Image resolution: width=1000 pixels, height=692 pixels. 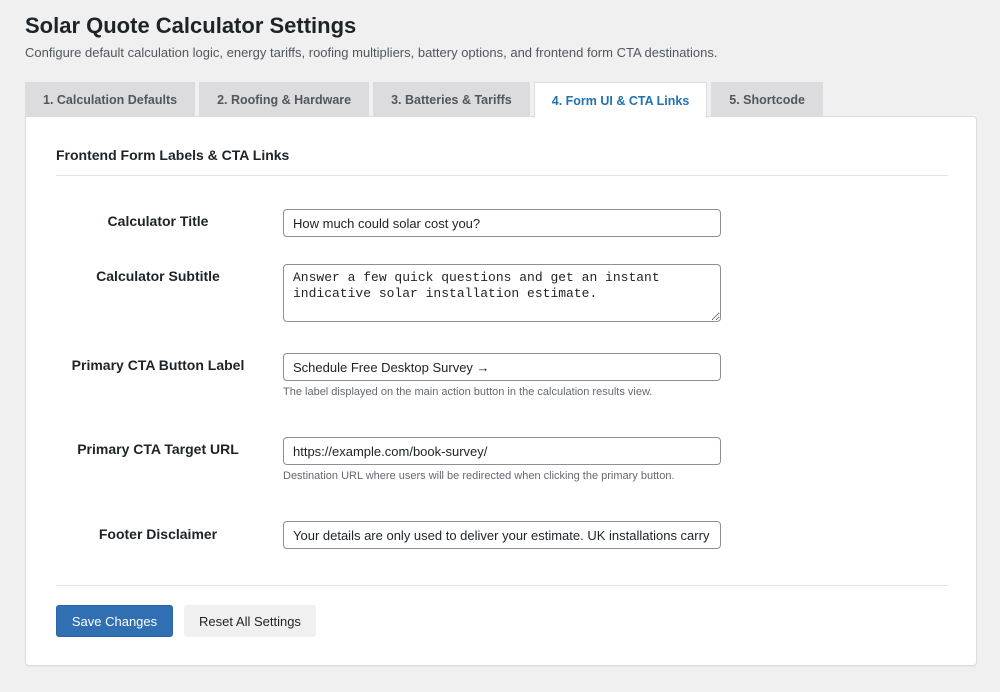 What do you see at coordinates (110, 99) in the screenshot?
I see `tab-calculation-defaults: 1. Calculation Defaults` at bounding box center [110, 99].